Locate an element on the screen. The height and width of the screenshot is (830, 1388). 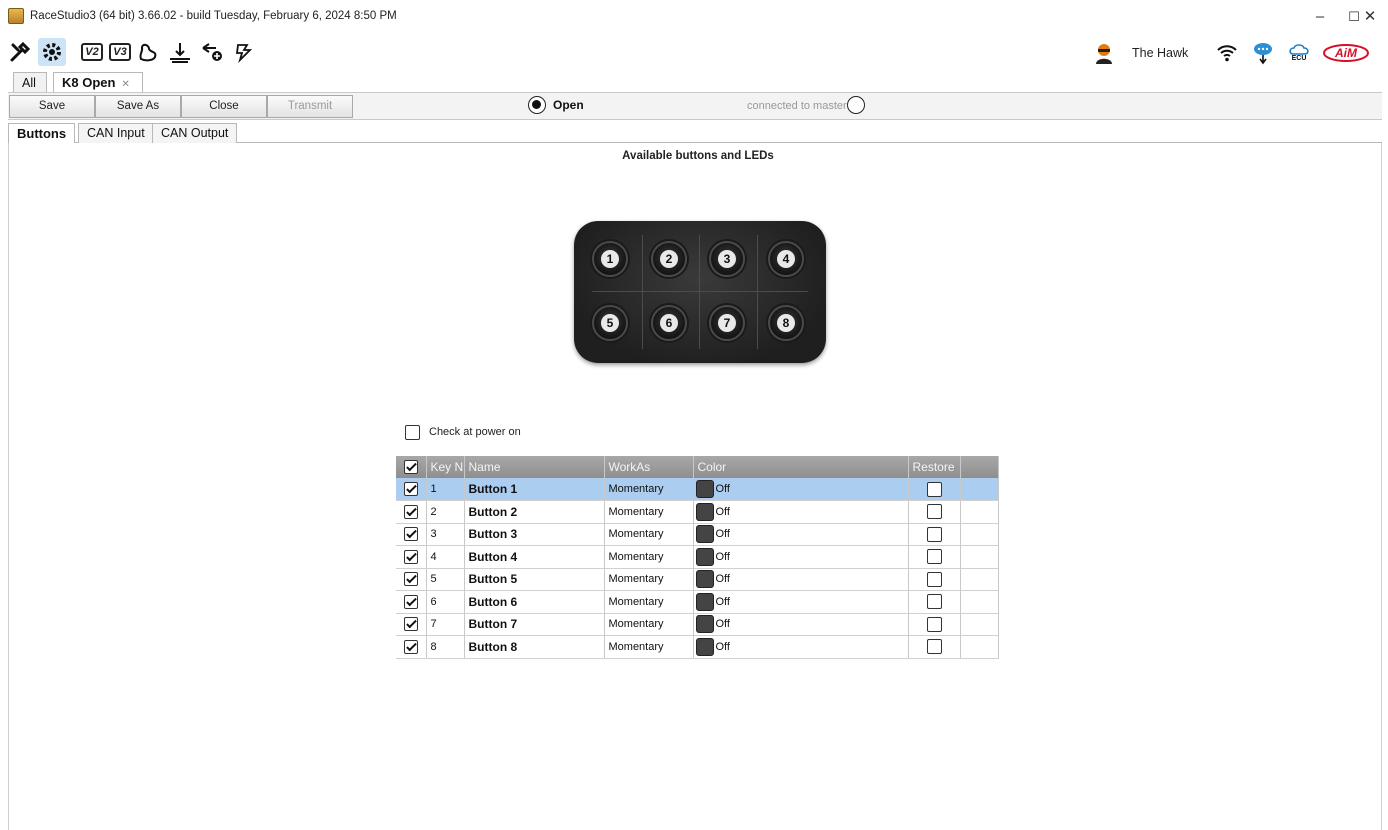
user-avatar-icon is located at coordinates (1104, 54).